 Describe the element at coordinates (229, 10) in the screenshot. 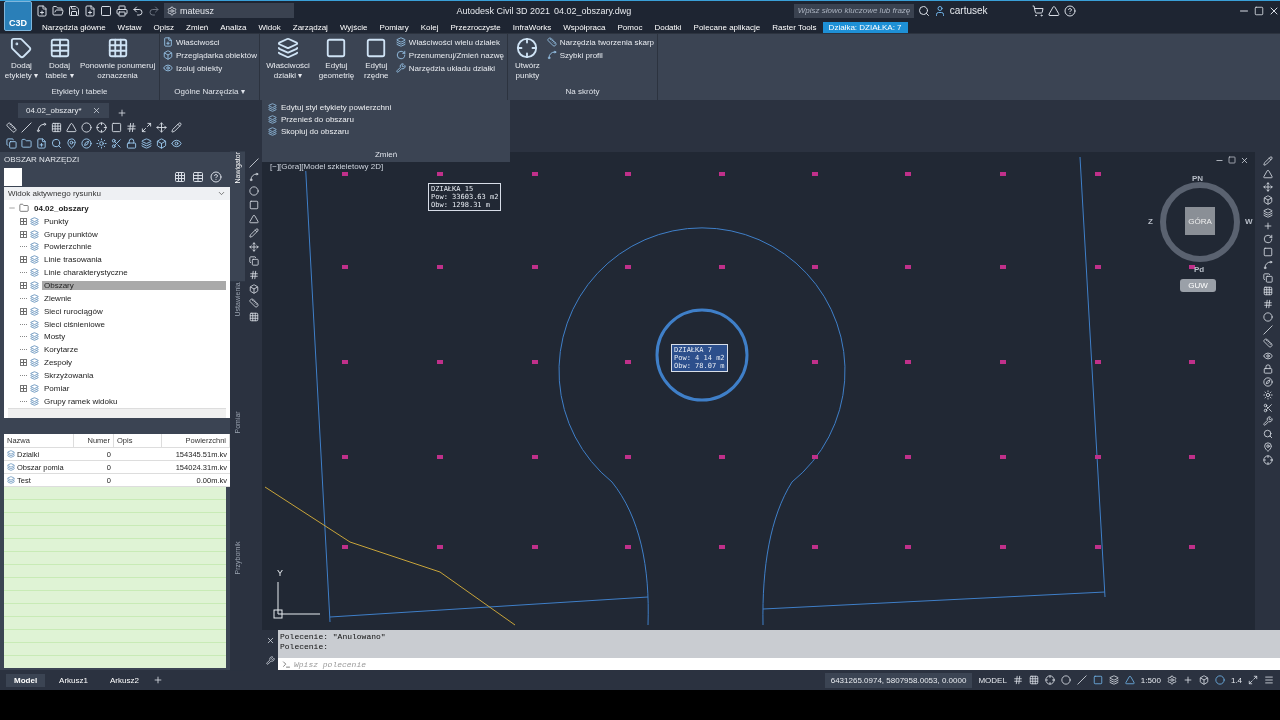

I see `workspace-selector: mateusz` at that location.